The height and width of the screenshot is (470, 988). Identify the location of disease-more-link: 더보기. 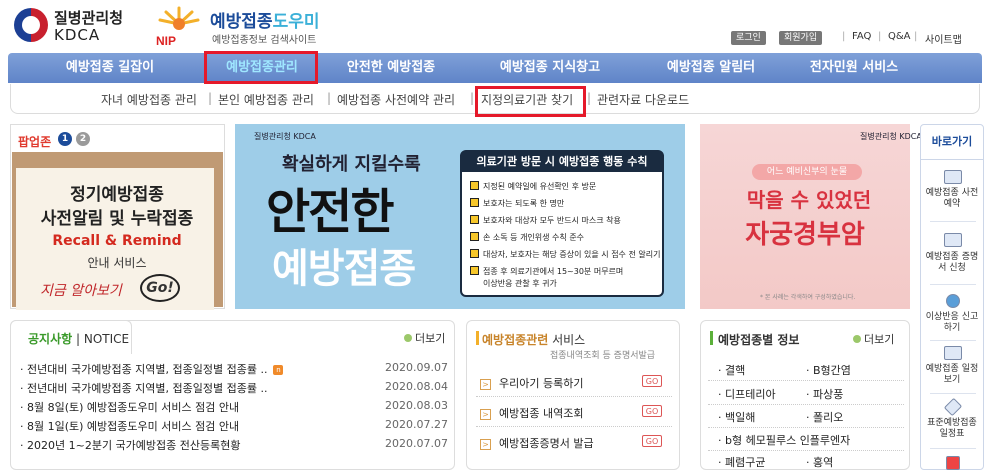
(873, 339).